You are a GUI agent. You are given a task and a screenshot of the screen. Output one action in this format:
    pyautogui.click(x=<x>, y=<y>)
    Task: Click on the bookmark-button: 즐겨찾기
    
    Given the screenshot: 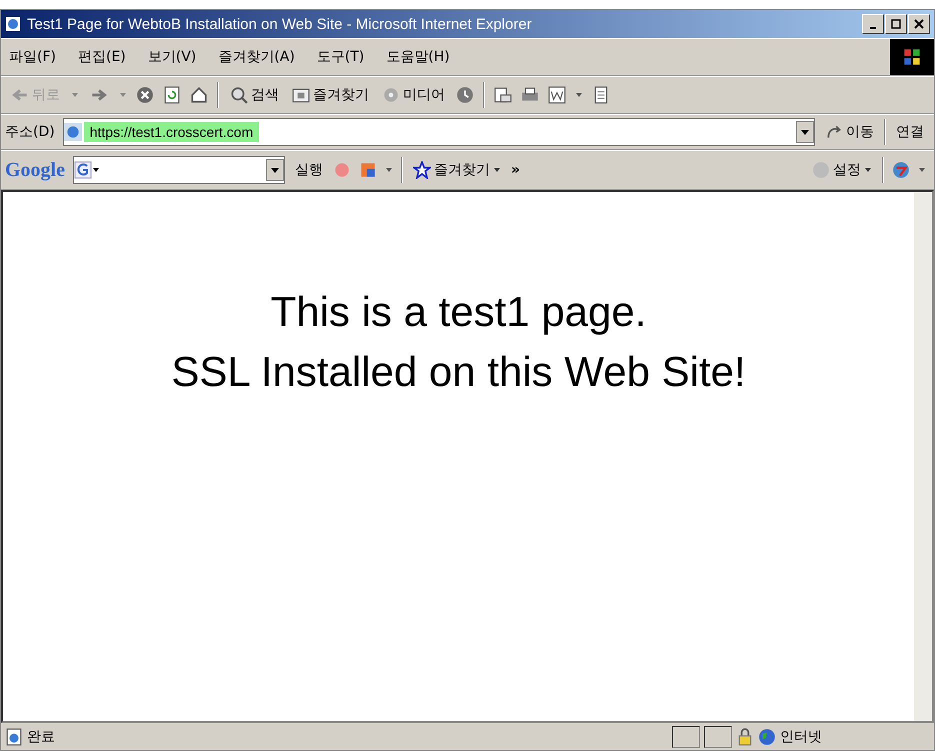 What is the action you would take?
    pyautogui.click(x=457, y=170)
    